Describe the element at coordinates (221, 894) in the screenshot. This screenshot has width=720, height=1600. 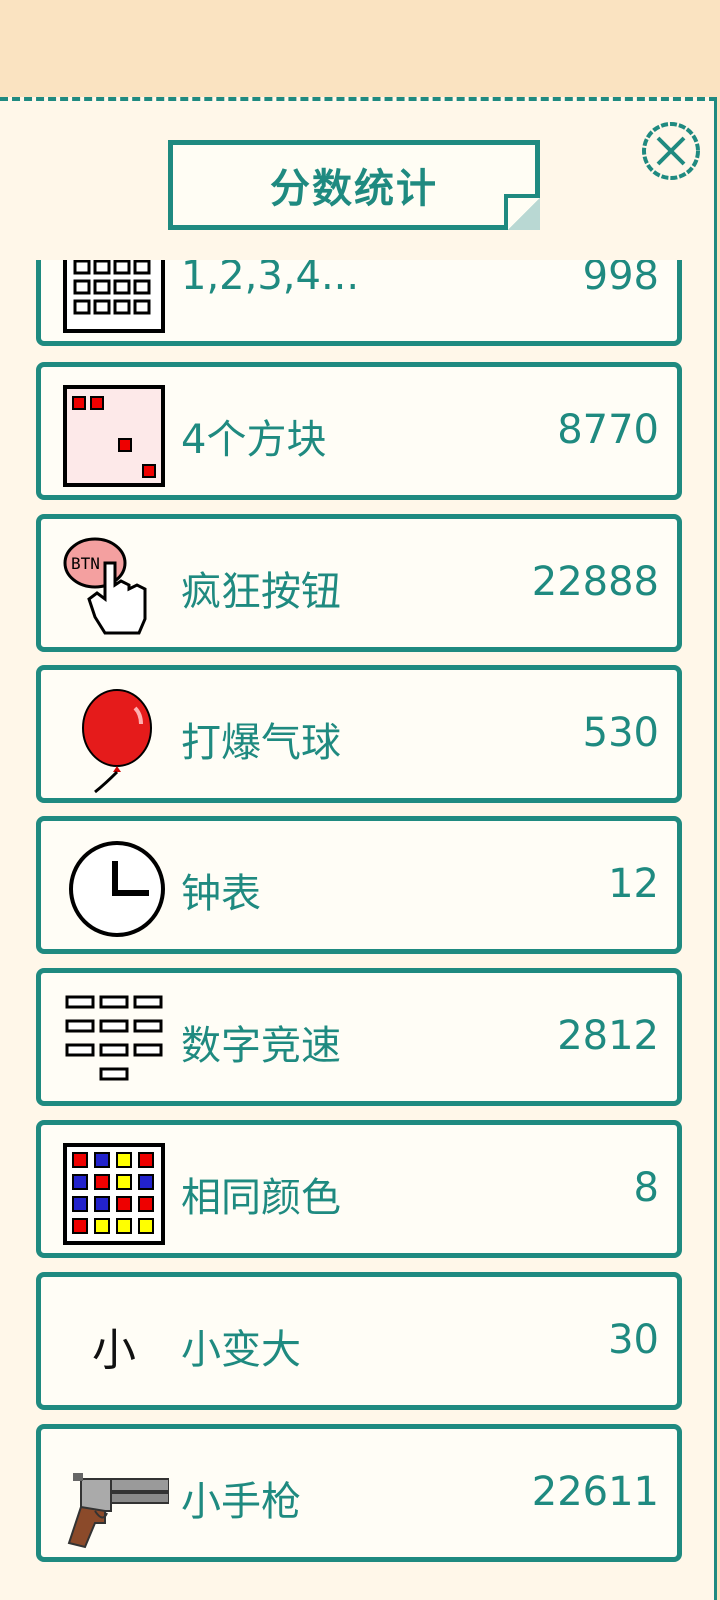
I see `stat-name: 钟表` at that location.